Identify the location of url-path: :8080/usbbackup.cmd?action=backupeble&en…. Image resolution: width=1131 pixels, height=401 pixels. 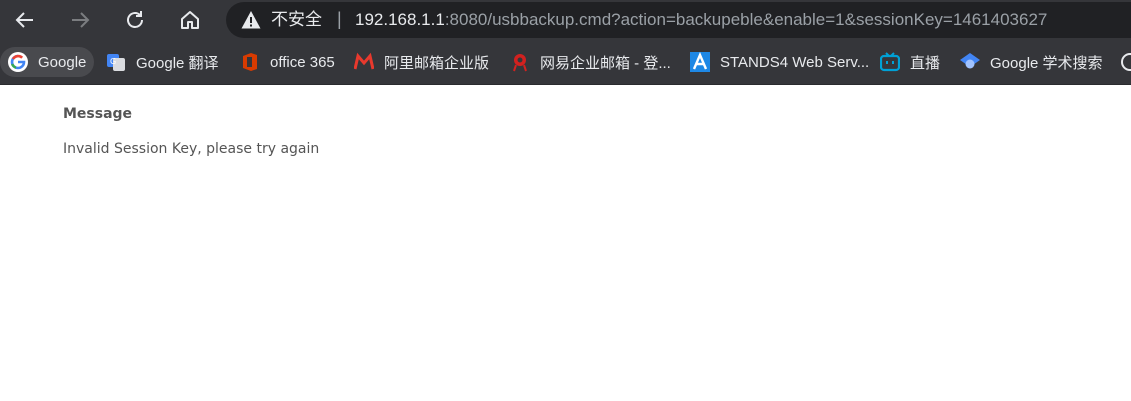
(746, 19).